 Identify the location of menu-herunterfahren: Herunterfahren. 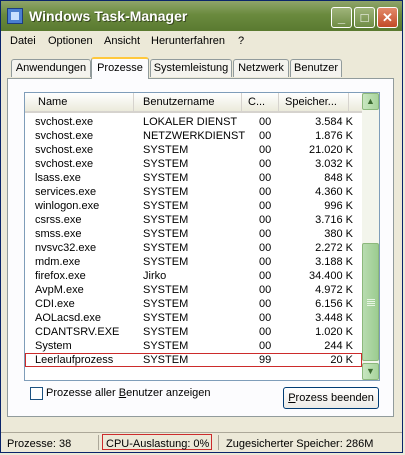
(188, 41).